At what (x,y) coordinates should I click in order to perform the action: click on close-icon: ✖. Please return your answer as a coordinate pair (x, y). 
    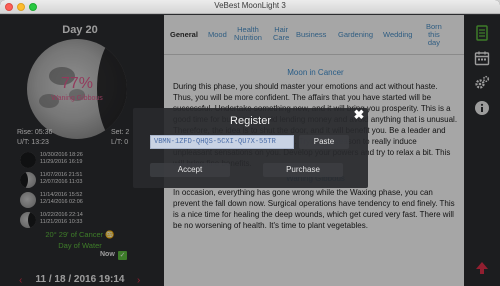
    Looking at the image, I should click on (359, 115).